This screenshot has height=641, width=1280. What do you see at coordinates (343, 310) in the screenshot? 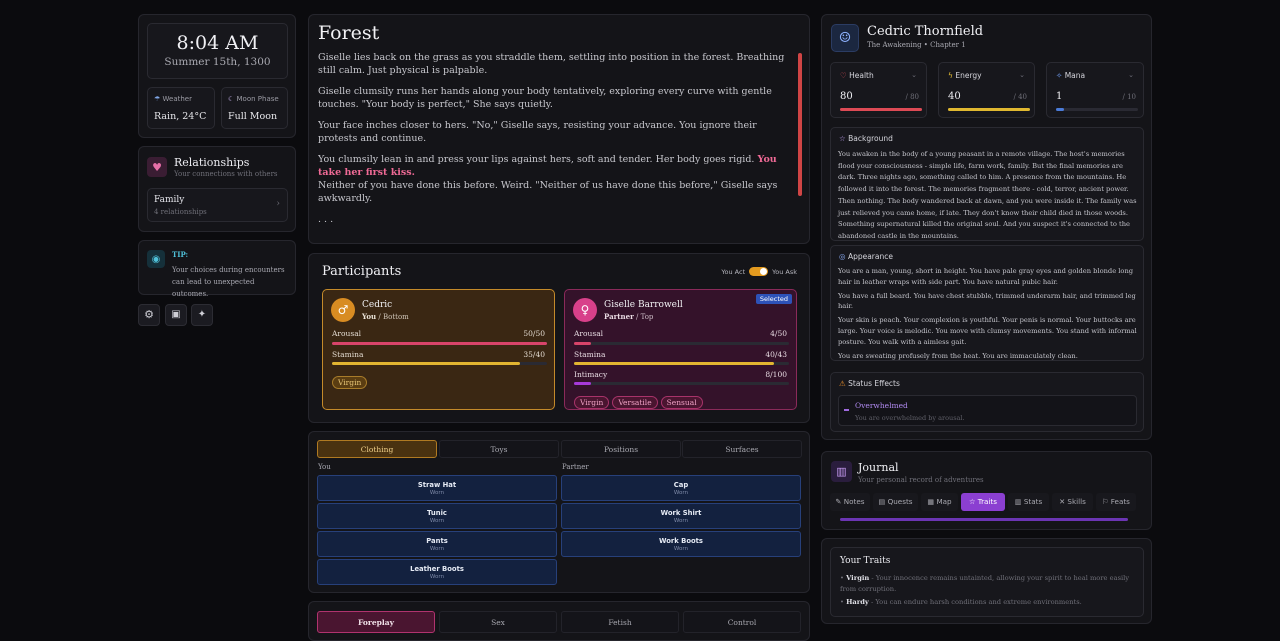
I see `avatar-player: ♂` at bounding box center [343, 310].